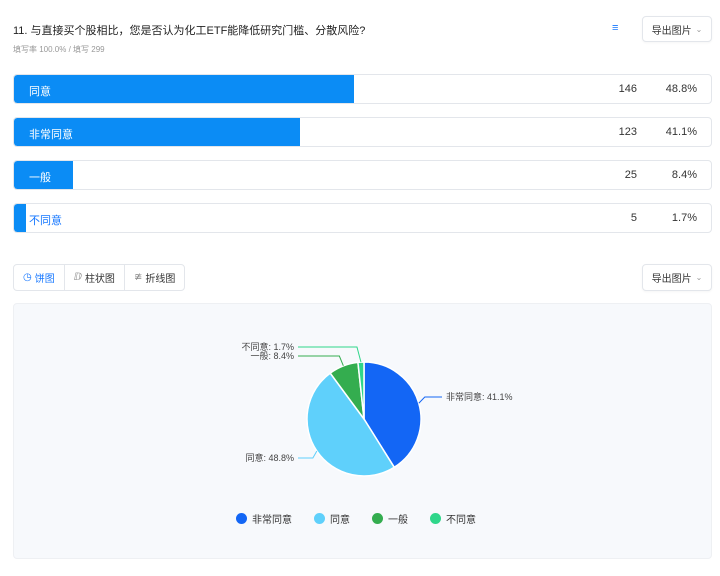 The image size is (720, 576). What do you see at coordinates (479, 396) in the screenshot?
I see `slice-label: 非常同意: 41.1%` at bounding box center [479, 396].